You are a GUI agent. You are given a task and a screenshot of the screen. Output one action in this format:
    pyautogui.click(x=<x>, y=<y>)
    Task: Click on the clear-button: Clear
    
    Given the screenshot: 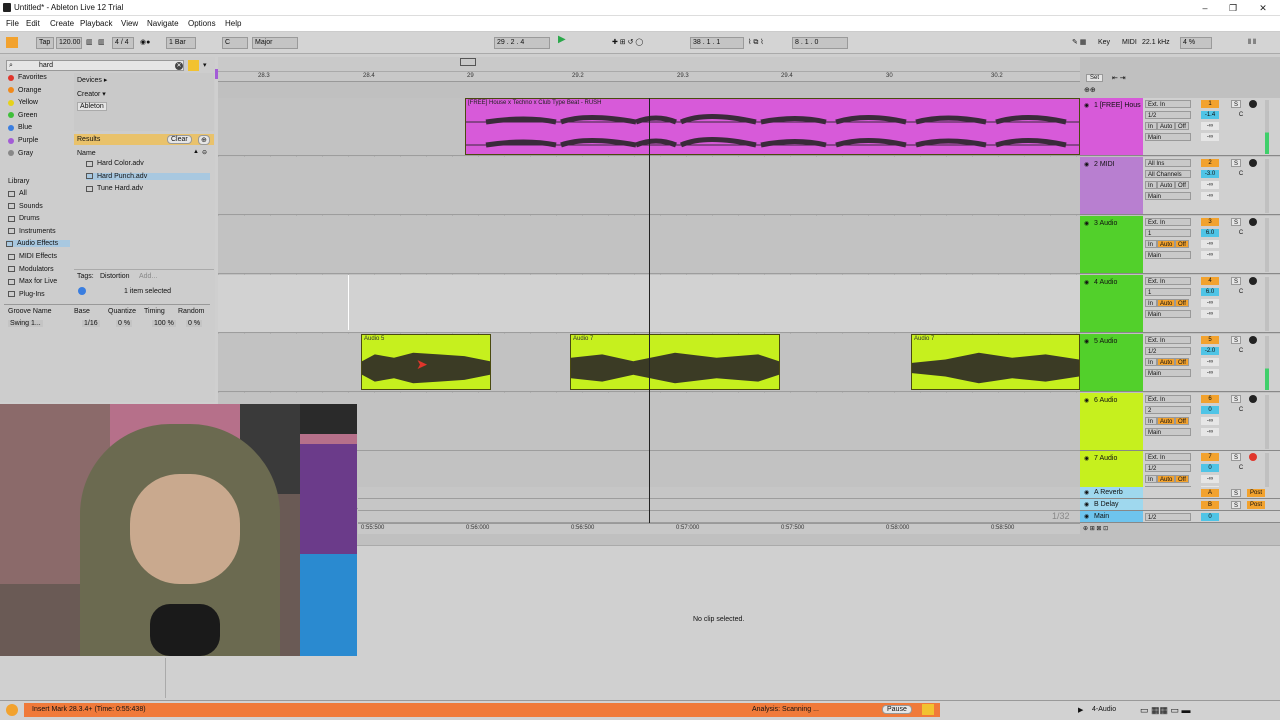 What is the action you would take?
    pyautogui.click(x=179, y=139)
    